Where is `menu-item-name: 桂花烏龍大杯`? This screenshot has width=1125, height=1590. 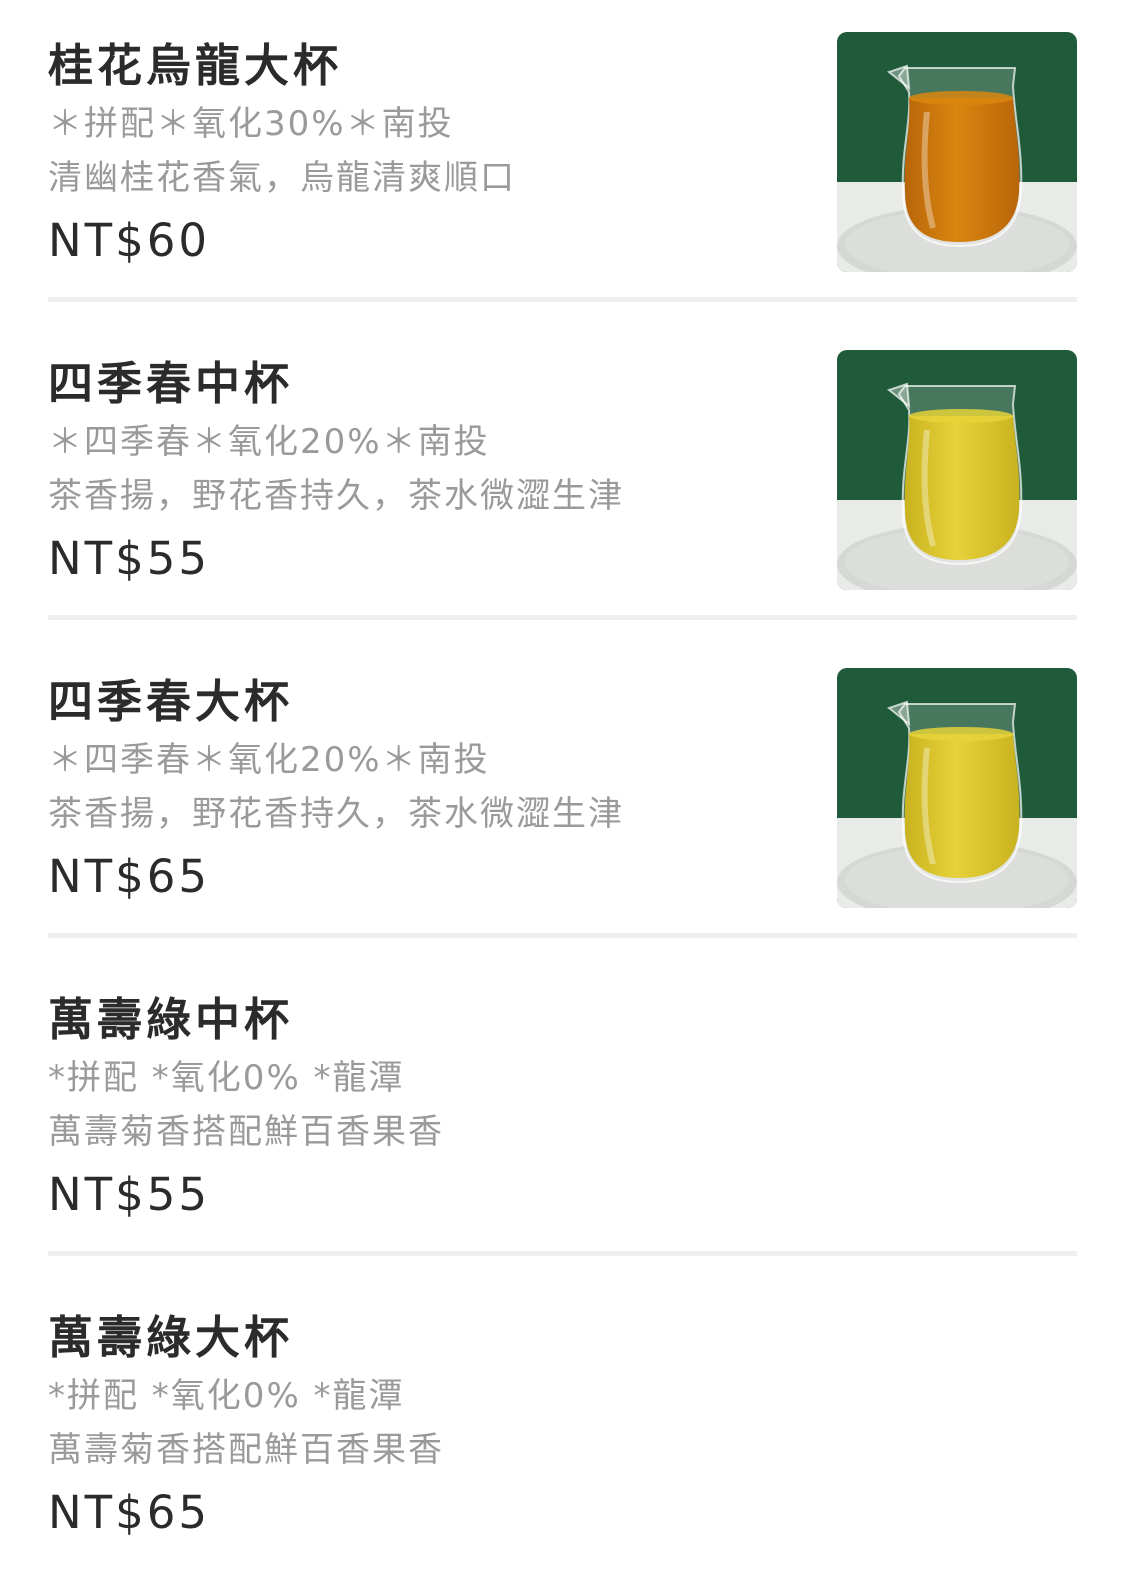 menu-item-name: 桂花烏龍大杯 is located at coordinates (195, 65).